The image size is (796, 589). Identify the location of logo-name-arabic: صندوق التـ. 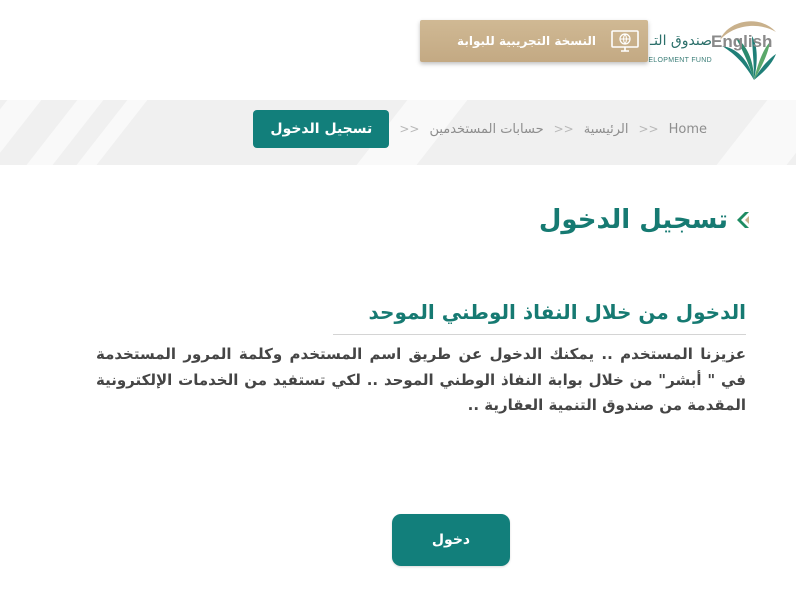
(680, 41).